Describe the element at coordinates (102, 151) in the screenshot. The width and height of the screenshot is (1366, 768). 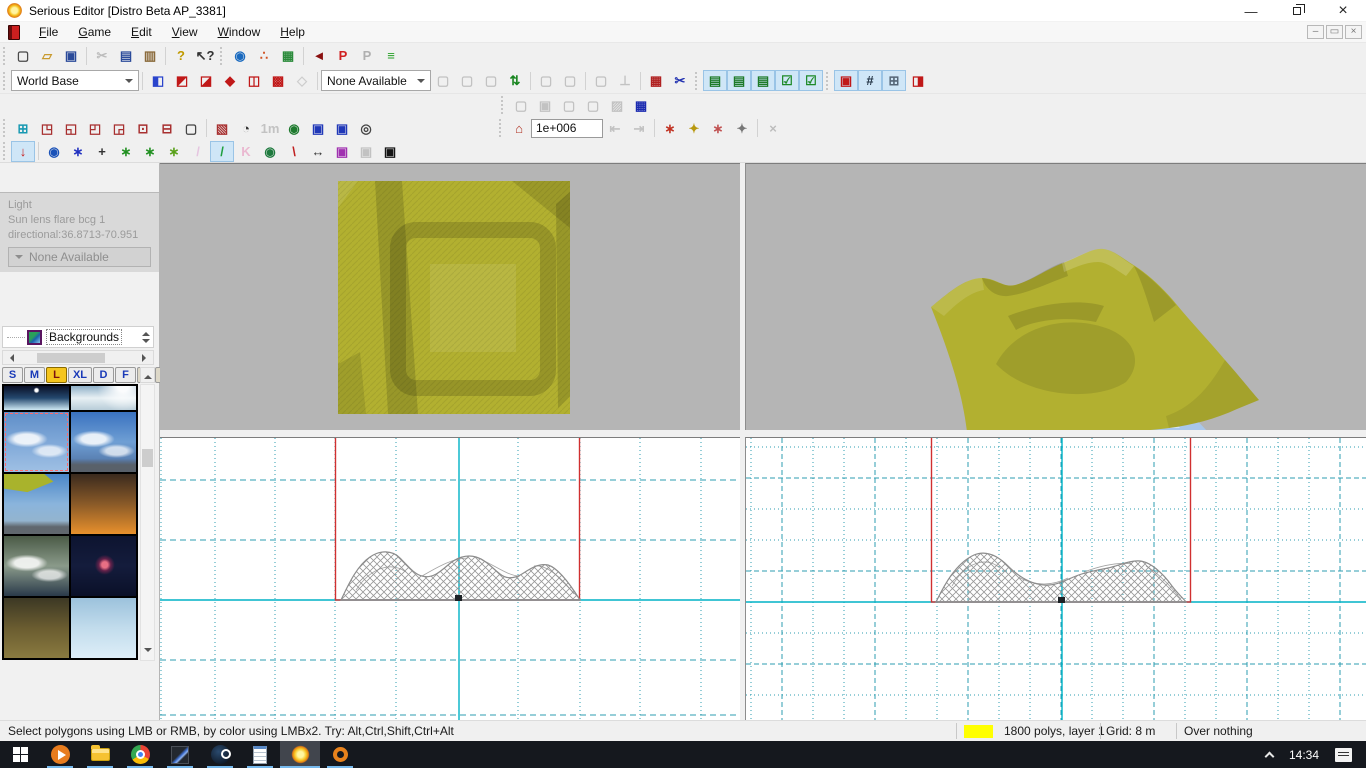
I see `anchor-entities-button: +` at that location.